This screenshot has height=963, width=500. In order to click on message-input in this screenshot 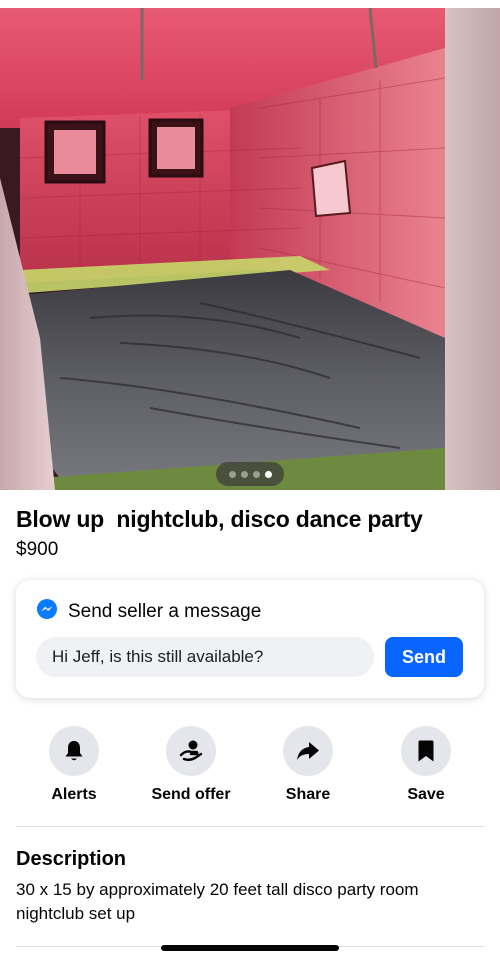, I will do `click(205, 657)`.